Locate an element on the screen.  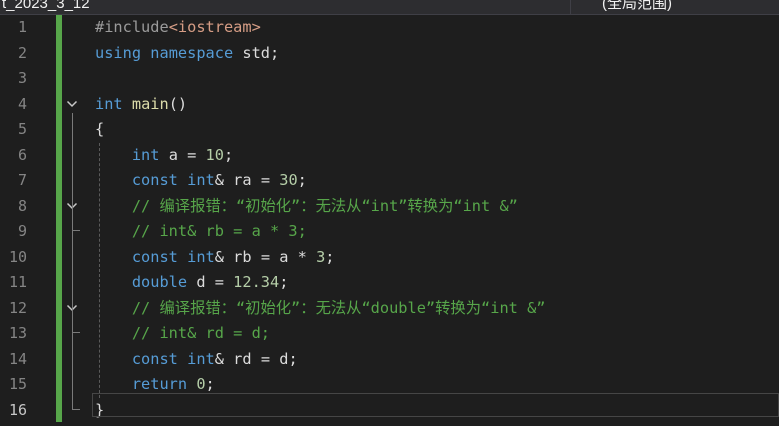
scope-dropdown-label: (全局范围) is located at coordinates (637, 7).